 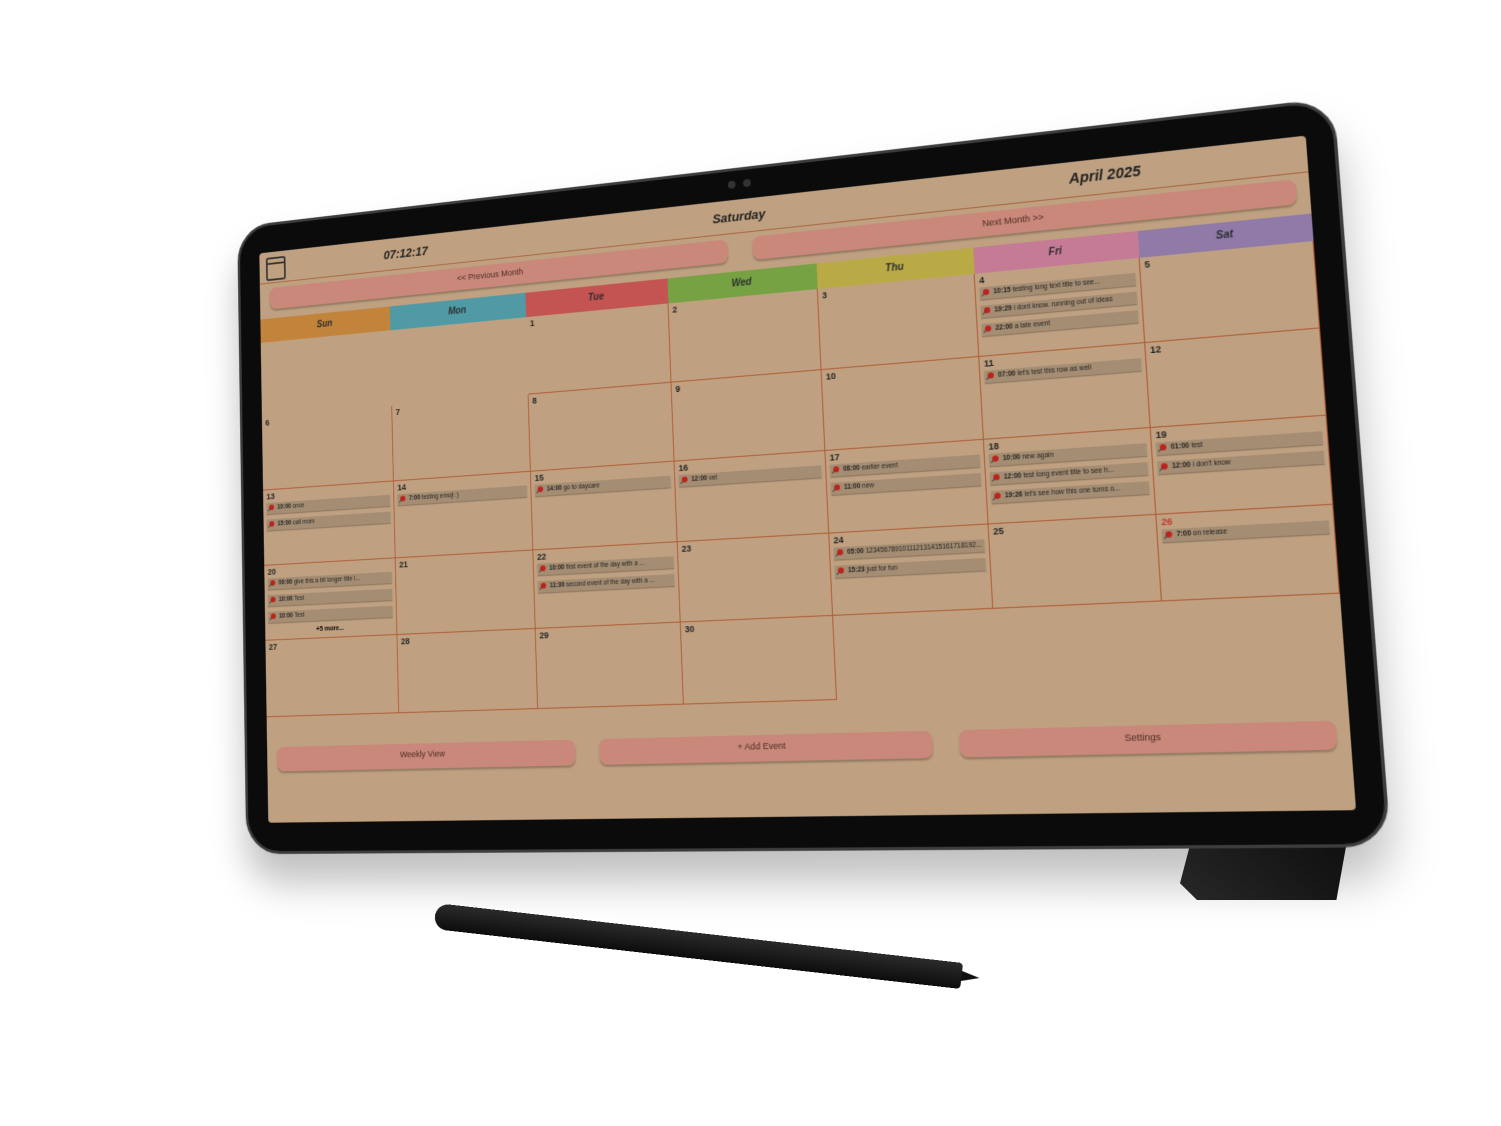 I want to click on bottom-actions: Weekly View + Add Event Settings, so click(x=807, y=746).